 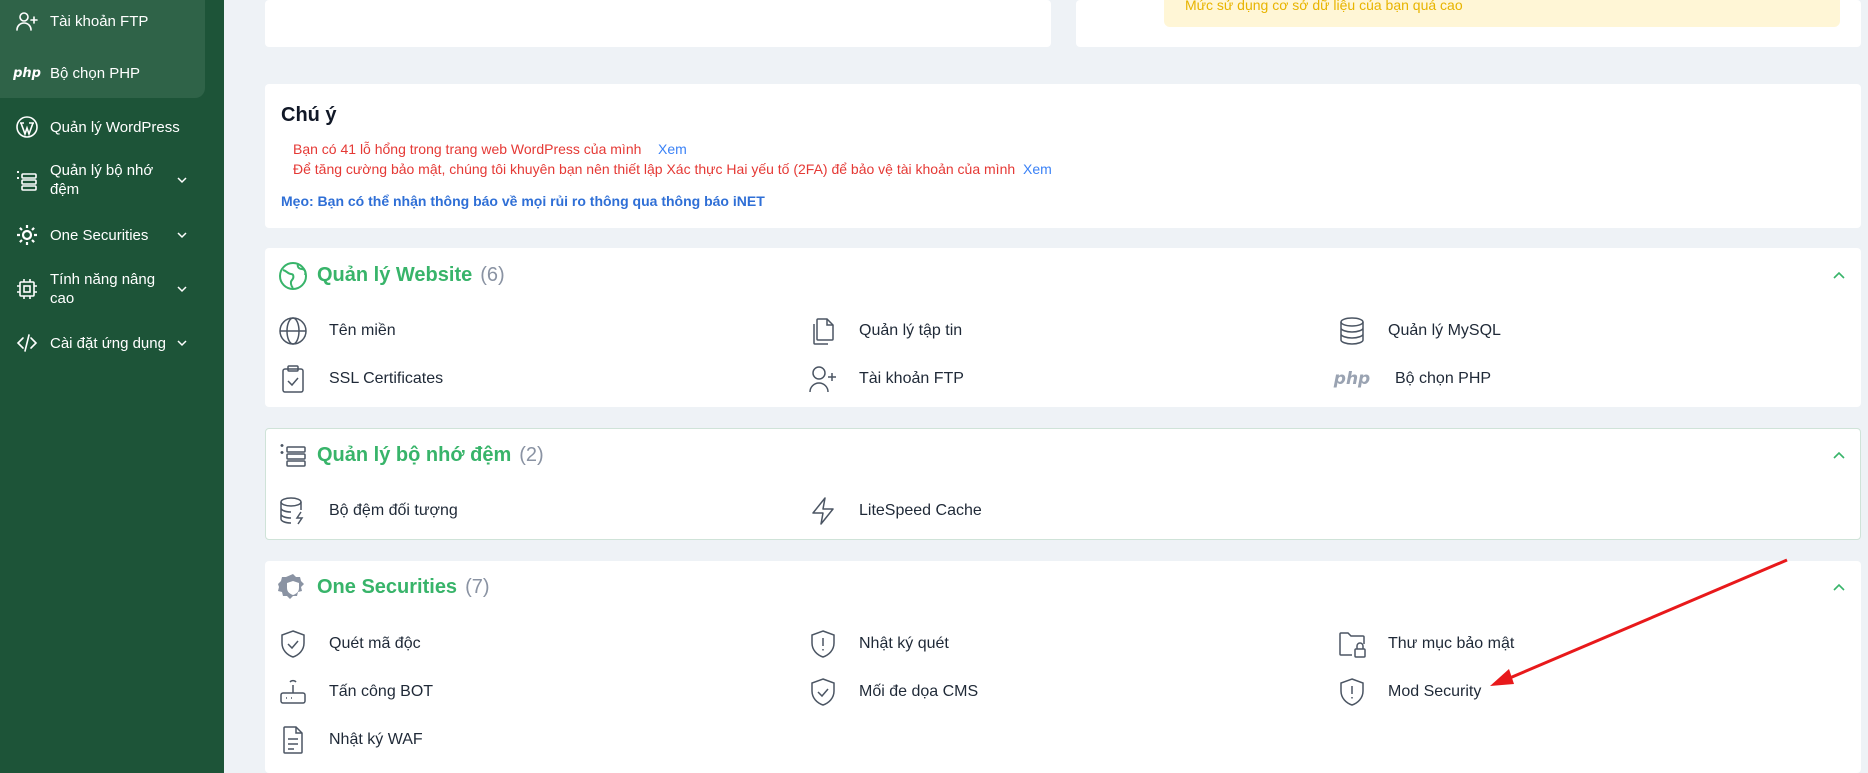 What do you see at coordinates (1639, 622) in the screenshot?
I see `annotation-arrow` at bounding box center [1639, 622].